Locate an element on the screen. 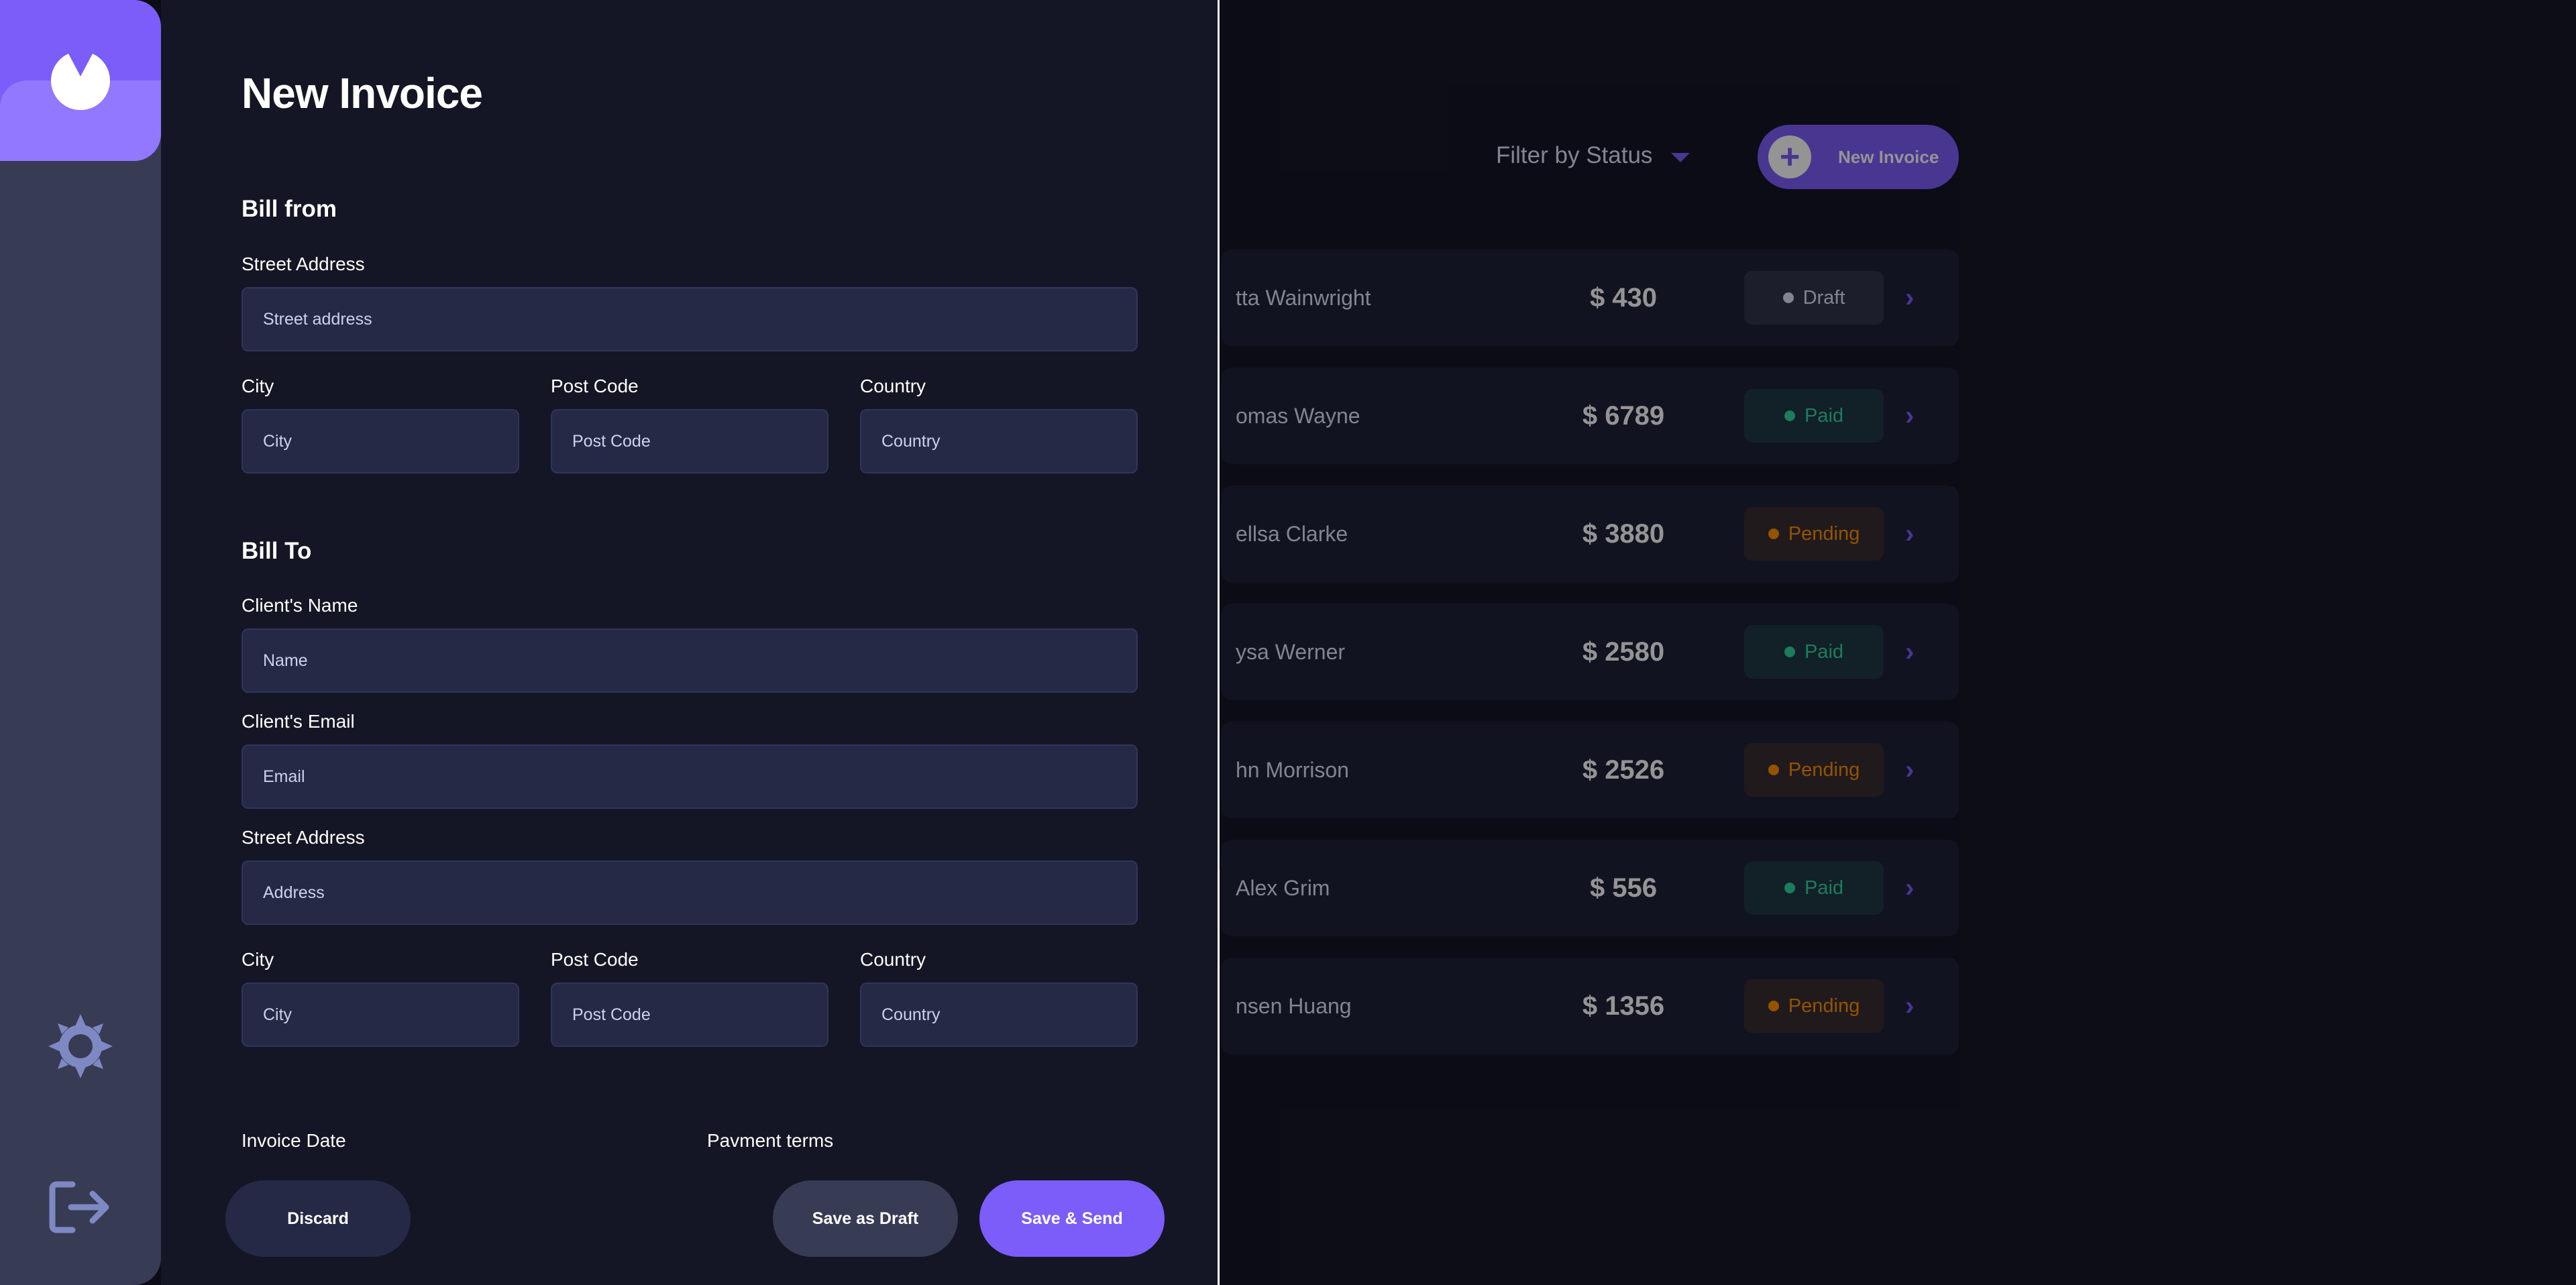  form-title: New Invoice is located at coordinates (362, 93).